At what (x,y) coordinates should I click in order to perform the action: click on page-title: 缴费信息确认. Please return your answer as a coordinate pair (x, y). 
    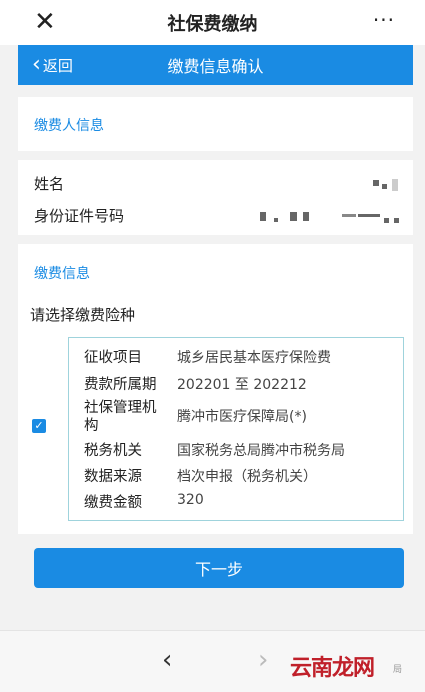
    Looking at the image, I should click on (215, 66).